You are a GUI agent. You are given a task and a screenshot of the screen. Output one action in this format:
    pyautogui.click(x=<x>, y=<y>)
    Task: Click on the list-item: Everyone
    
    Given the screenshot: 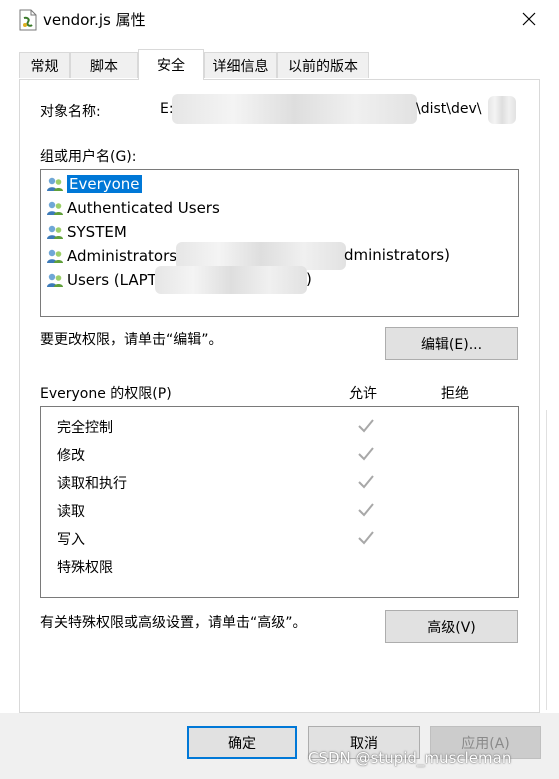 What is the action you would take?
    pyautogui.click(x=94, y=183)
    